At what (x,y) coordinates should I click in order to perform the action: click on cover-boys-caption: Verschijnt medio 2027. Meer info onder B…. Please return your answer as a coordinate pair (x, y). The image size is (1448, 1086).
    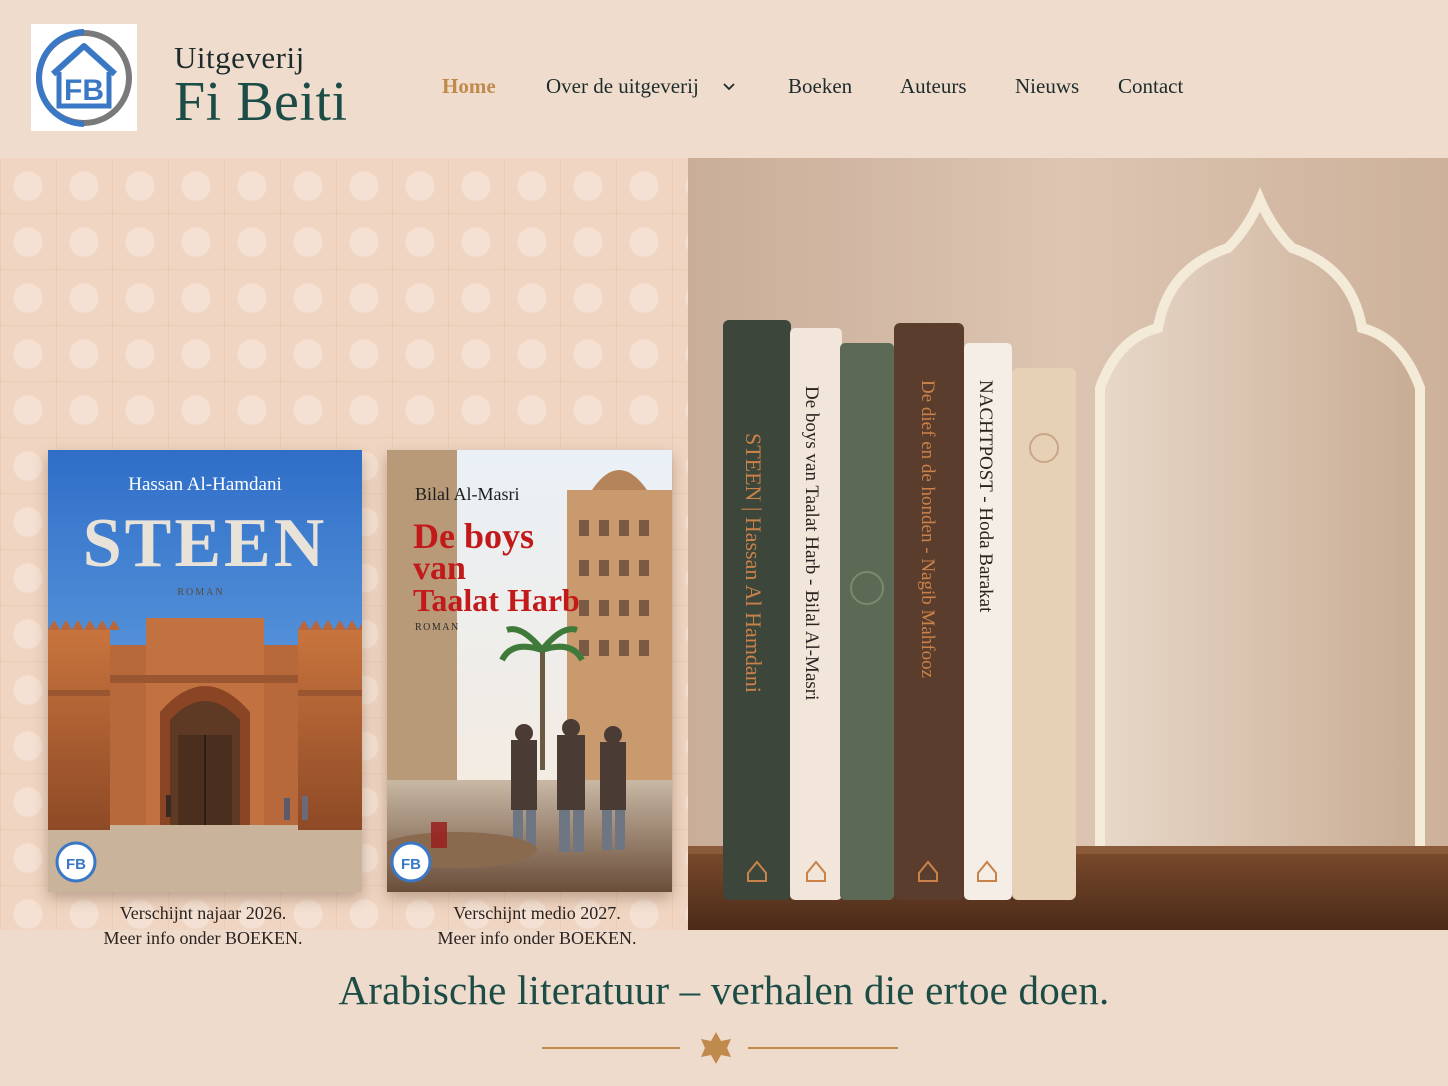
    Looking at the image, I should click on (537, 926).